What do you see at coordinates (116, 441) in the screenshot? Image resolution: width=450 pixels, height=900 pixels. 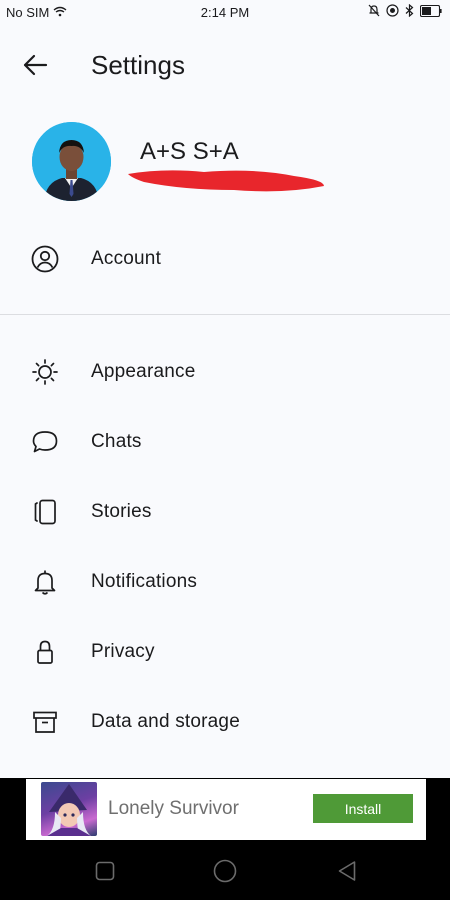 I see `menu-item-label: Chats` at bounding box center [116, 441].